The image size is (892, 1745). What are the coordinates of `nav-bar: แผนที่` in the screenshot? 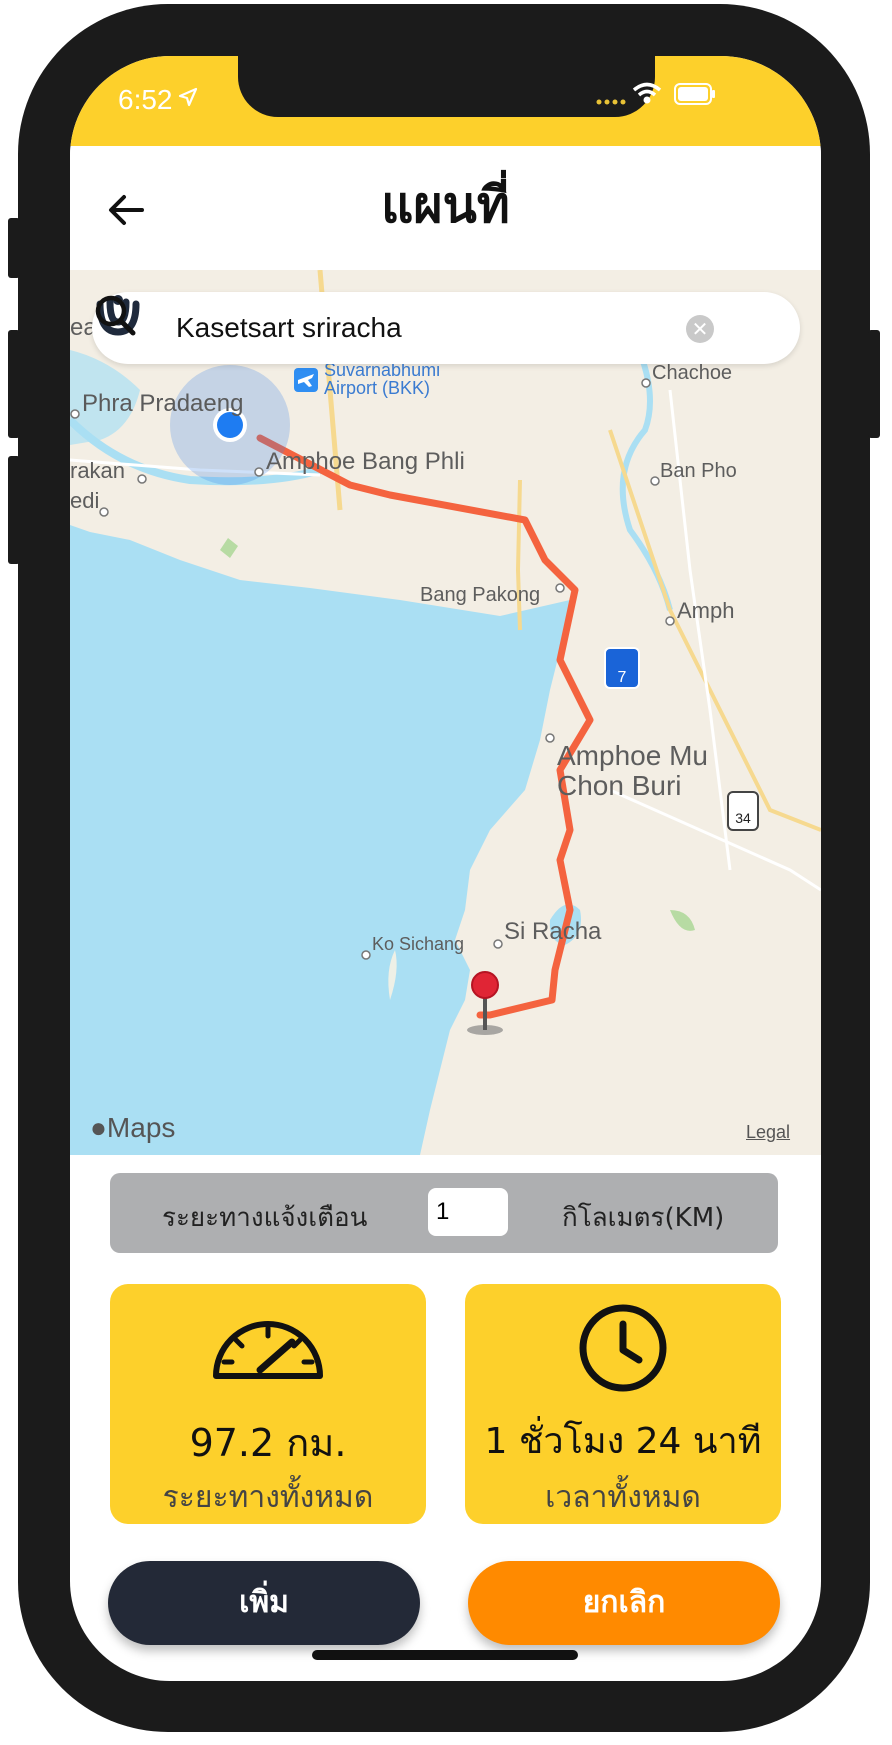 It's located at (445, 208).